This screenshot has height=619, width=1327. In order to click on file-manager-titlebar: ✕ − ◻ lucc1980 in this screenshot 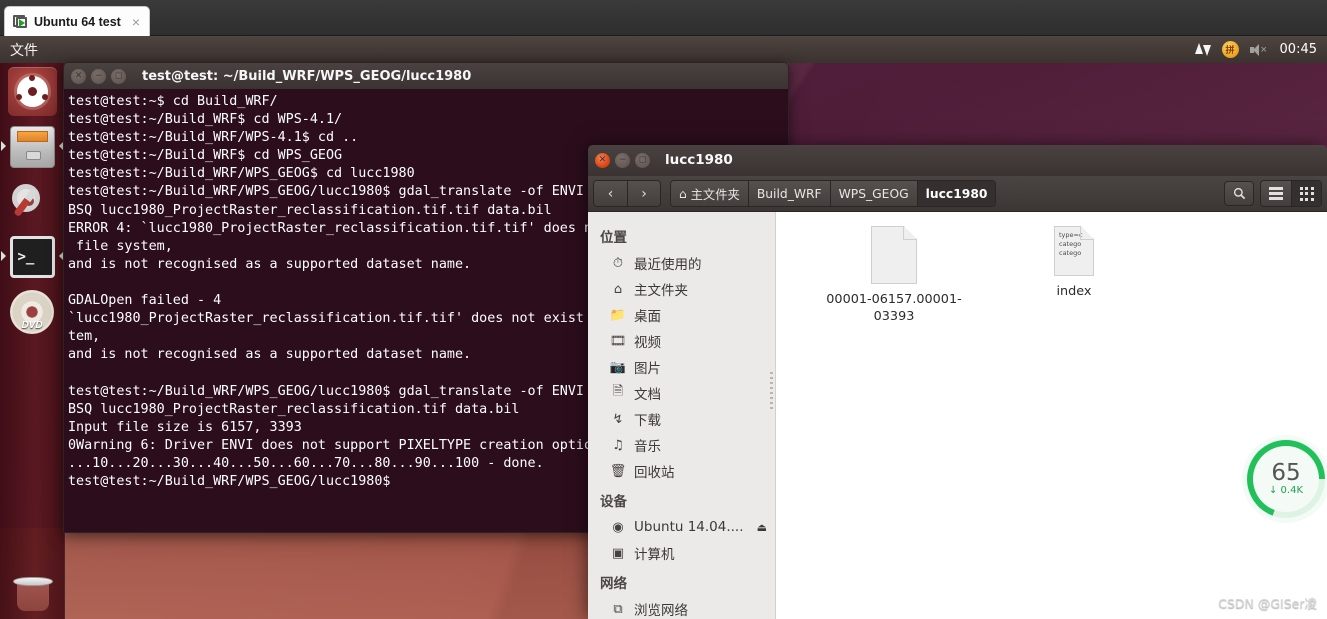, I will do `click(957, 160)`.